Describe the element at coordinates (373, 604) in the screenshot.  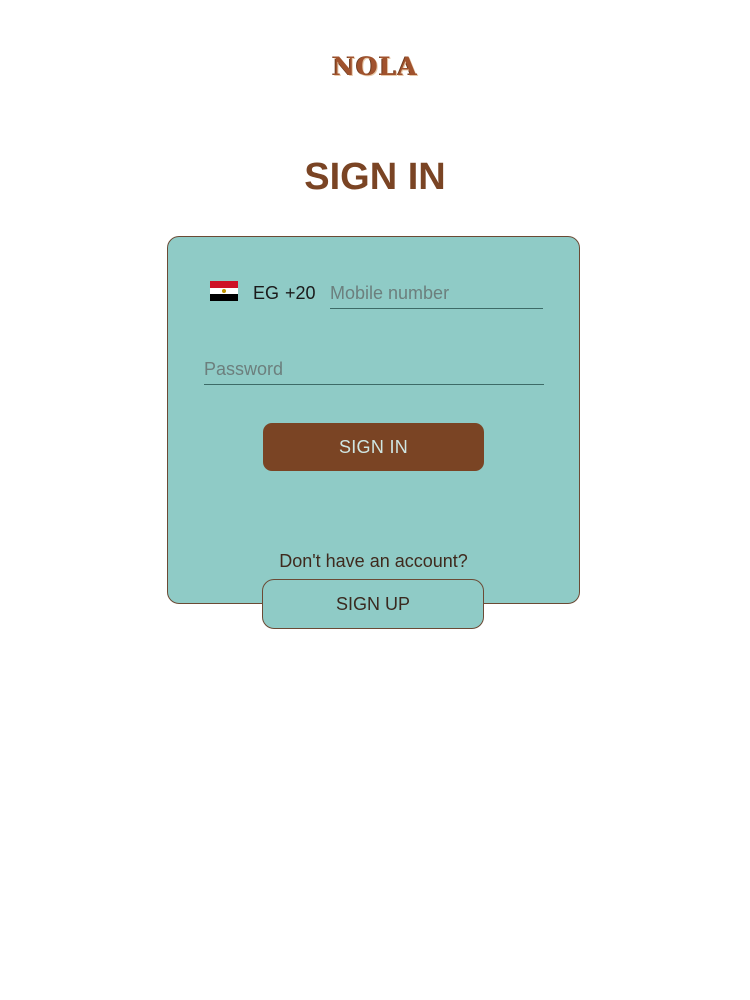
I see `signup-button: SIGN UP` at that location.